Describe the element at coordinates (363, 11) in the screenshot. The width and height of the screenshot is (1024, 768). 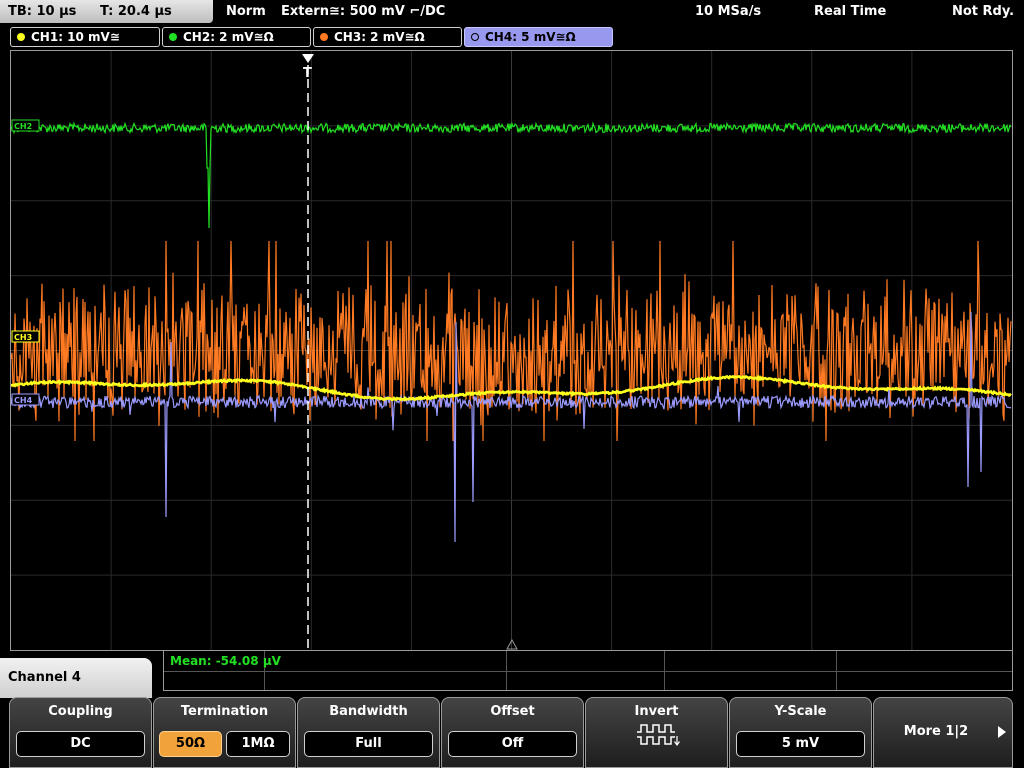
I see `trigger-source: Extern≅: 500 mV ⌐/DC` at that location.